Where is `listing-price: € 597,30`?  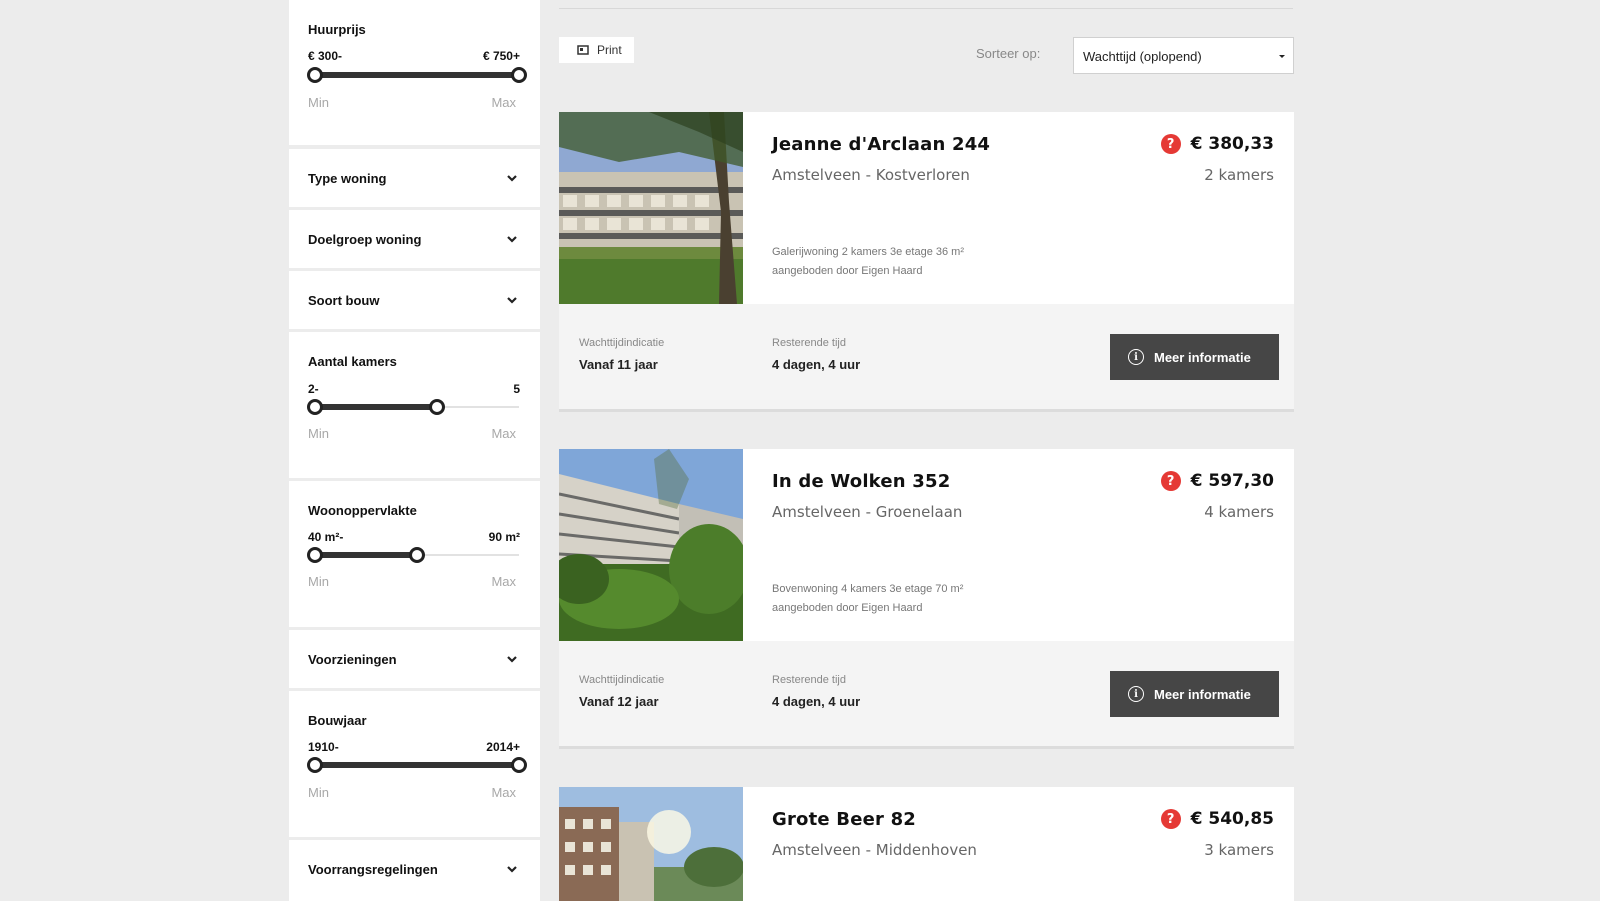 listing-price: € 597,30 is located at coordinates (1232, 481).